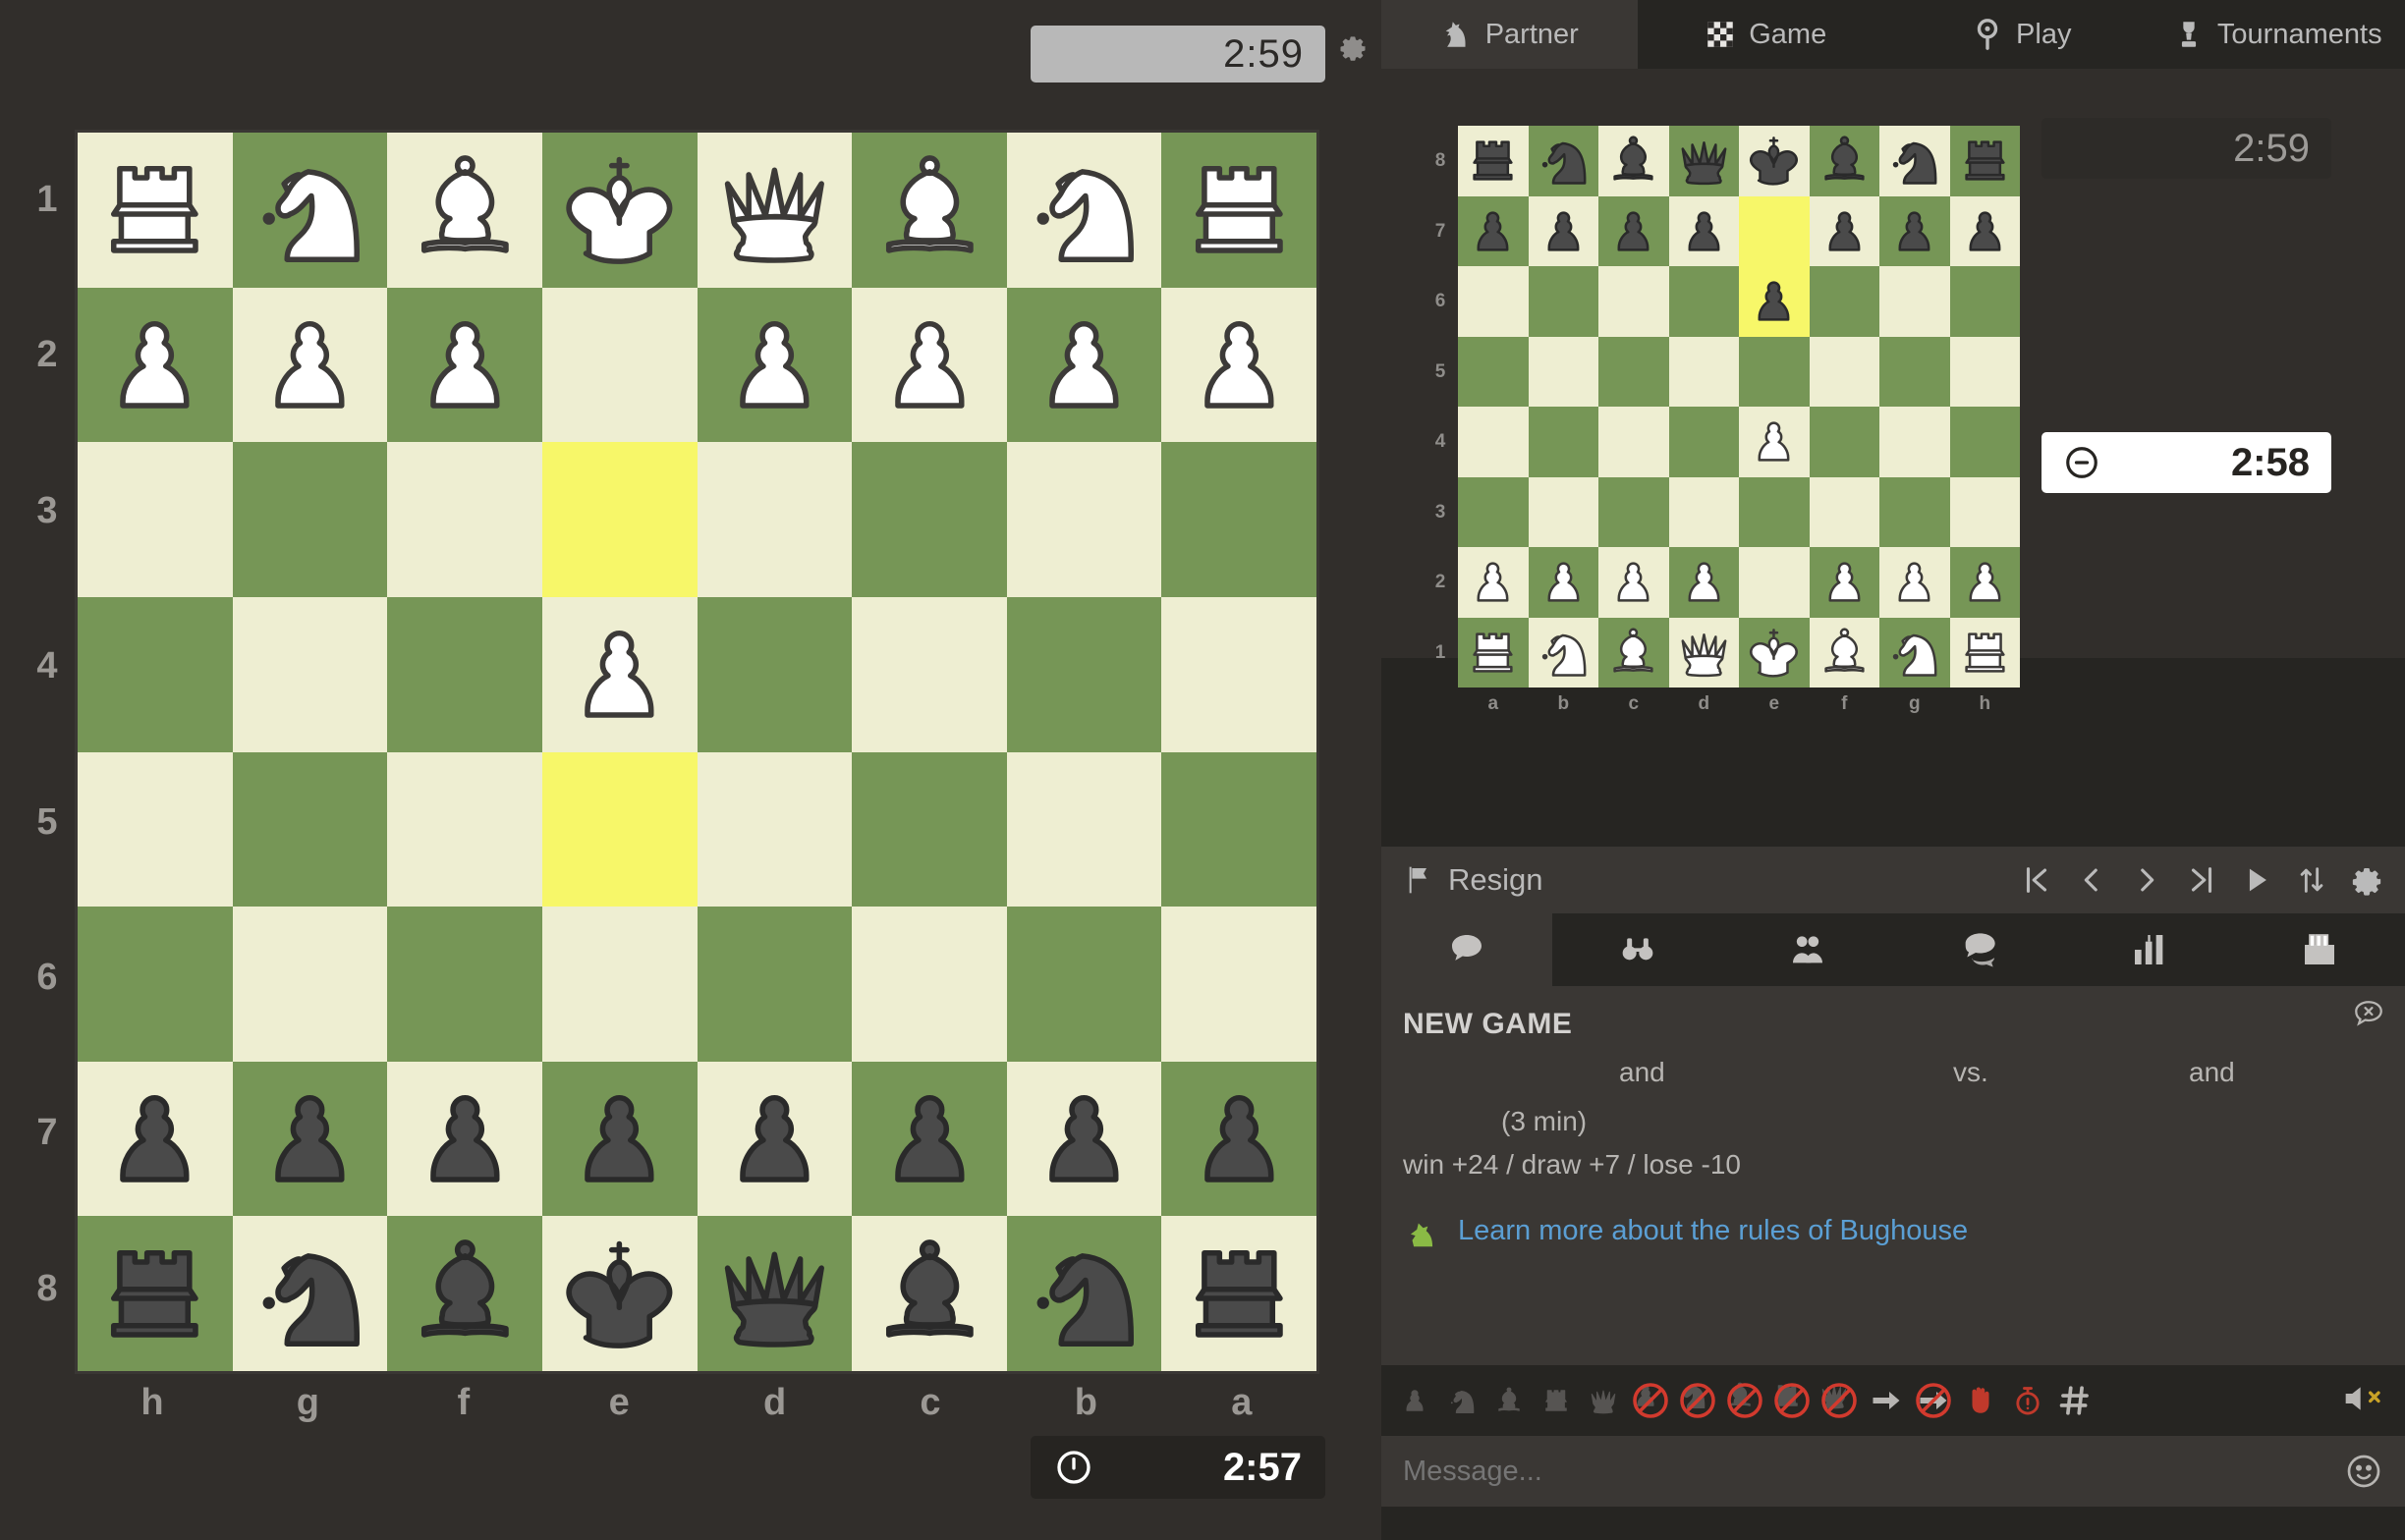 The height and width of the screenshot is (1540, 2405). I want to click on mini-chessboard, so click(1739, 407).